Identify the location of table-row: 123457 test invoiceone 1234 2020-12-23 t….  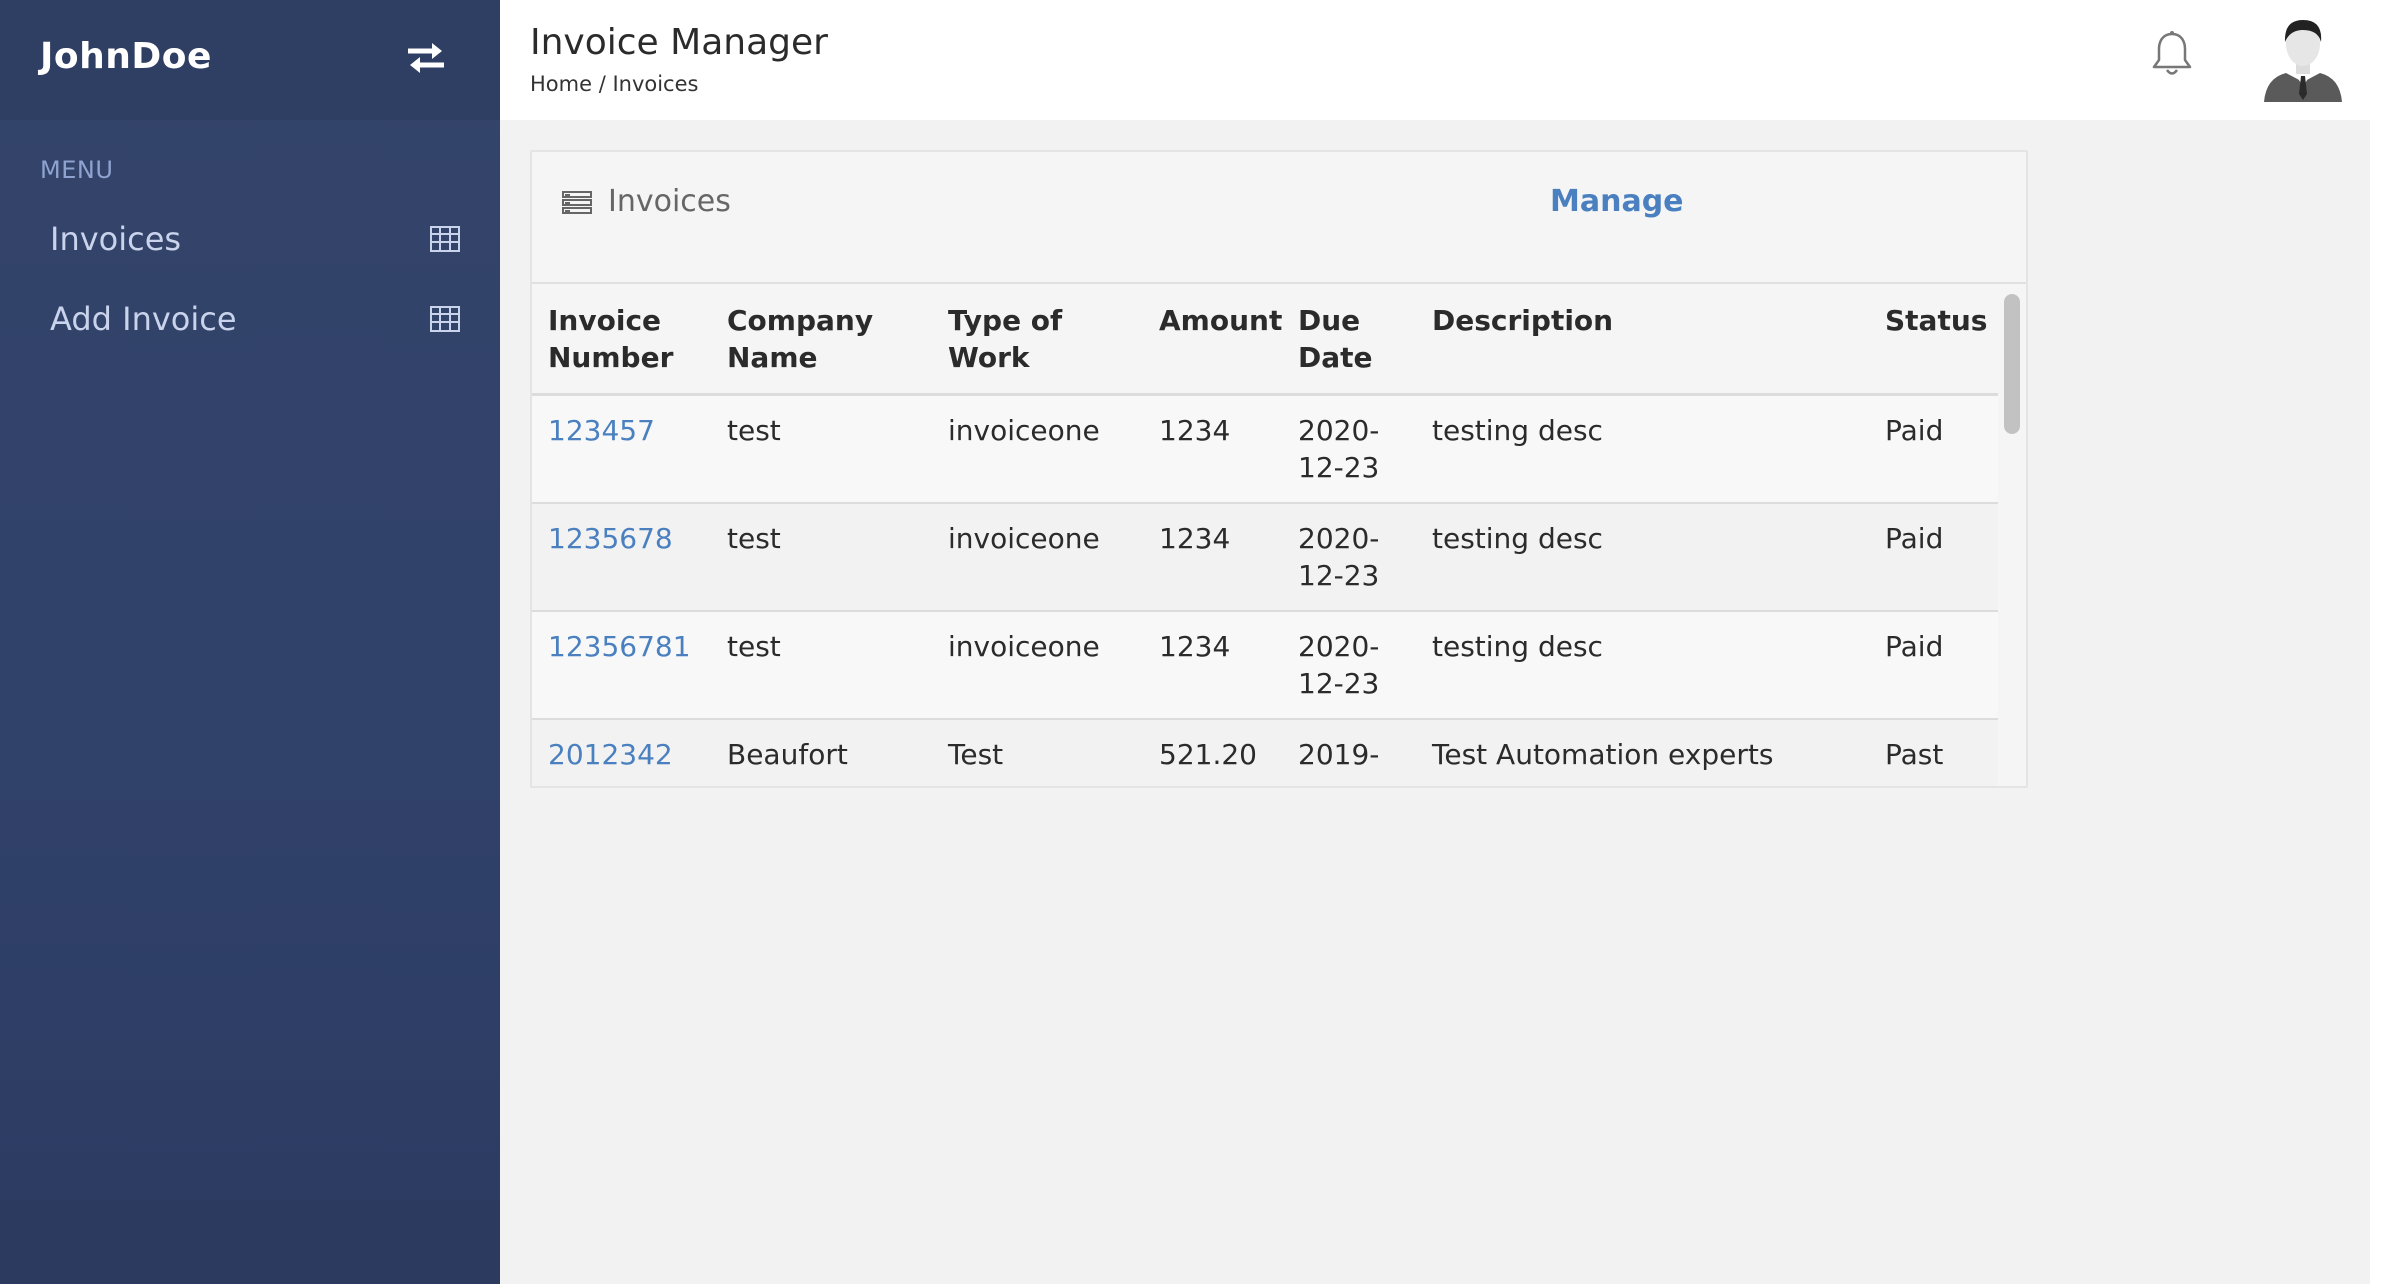
(1265, 449).